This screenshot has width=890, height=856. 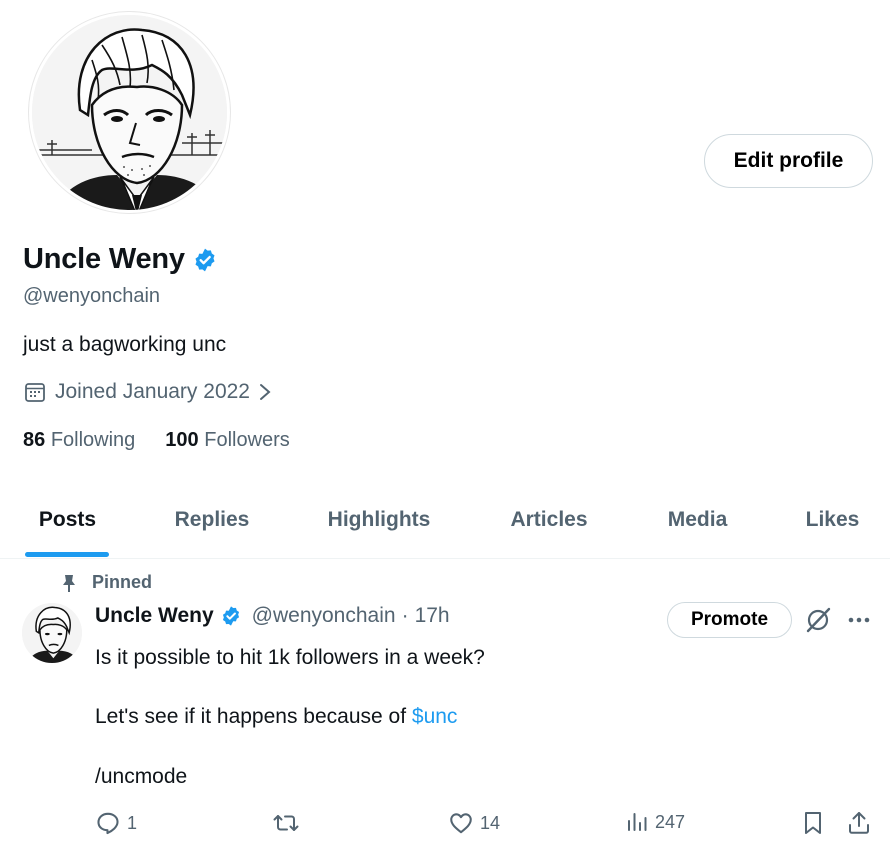 I want to click on avatar-illustration, so click(x=129, y=112).